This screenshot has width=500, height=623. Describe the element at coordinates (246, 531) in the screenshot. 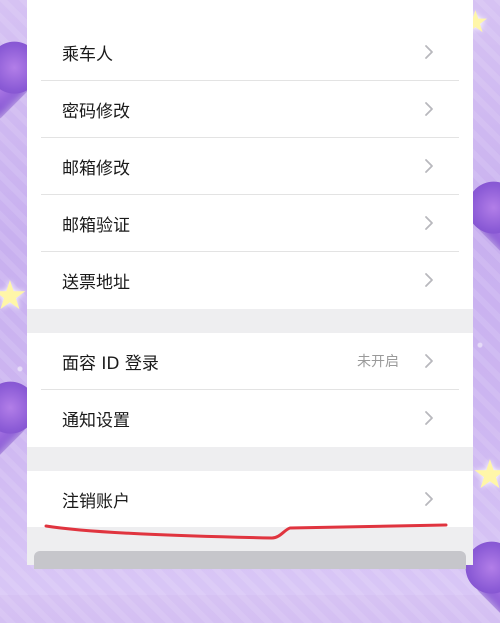

I see `red-underline-annotation` at that location.